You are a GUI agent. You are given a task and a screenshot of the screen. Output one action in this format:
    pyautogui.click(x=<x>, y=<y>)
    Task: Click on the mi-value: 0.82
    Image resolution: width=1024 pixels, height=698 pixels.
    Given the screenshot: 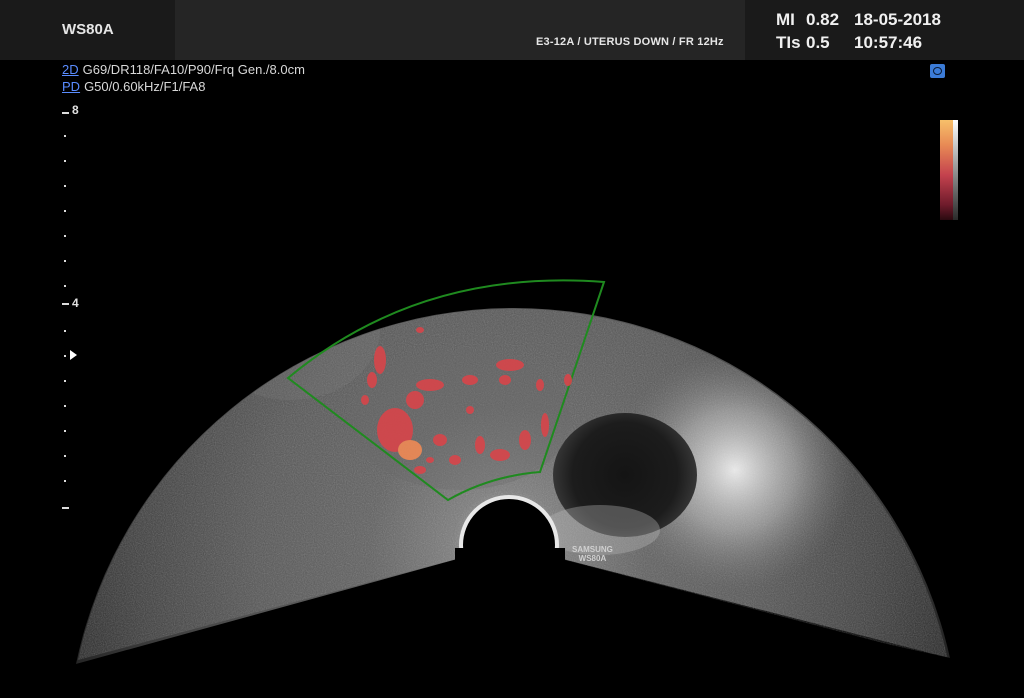 What is the action you would take?
    pyautogui.click(x=823, y=19)
    